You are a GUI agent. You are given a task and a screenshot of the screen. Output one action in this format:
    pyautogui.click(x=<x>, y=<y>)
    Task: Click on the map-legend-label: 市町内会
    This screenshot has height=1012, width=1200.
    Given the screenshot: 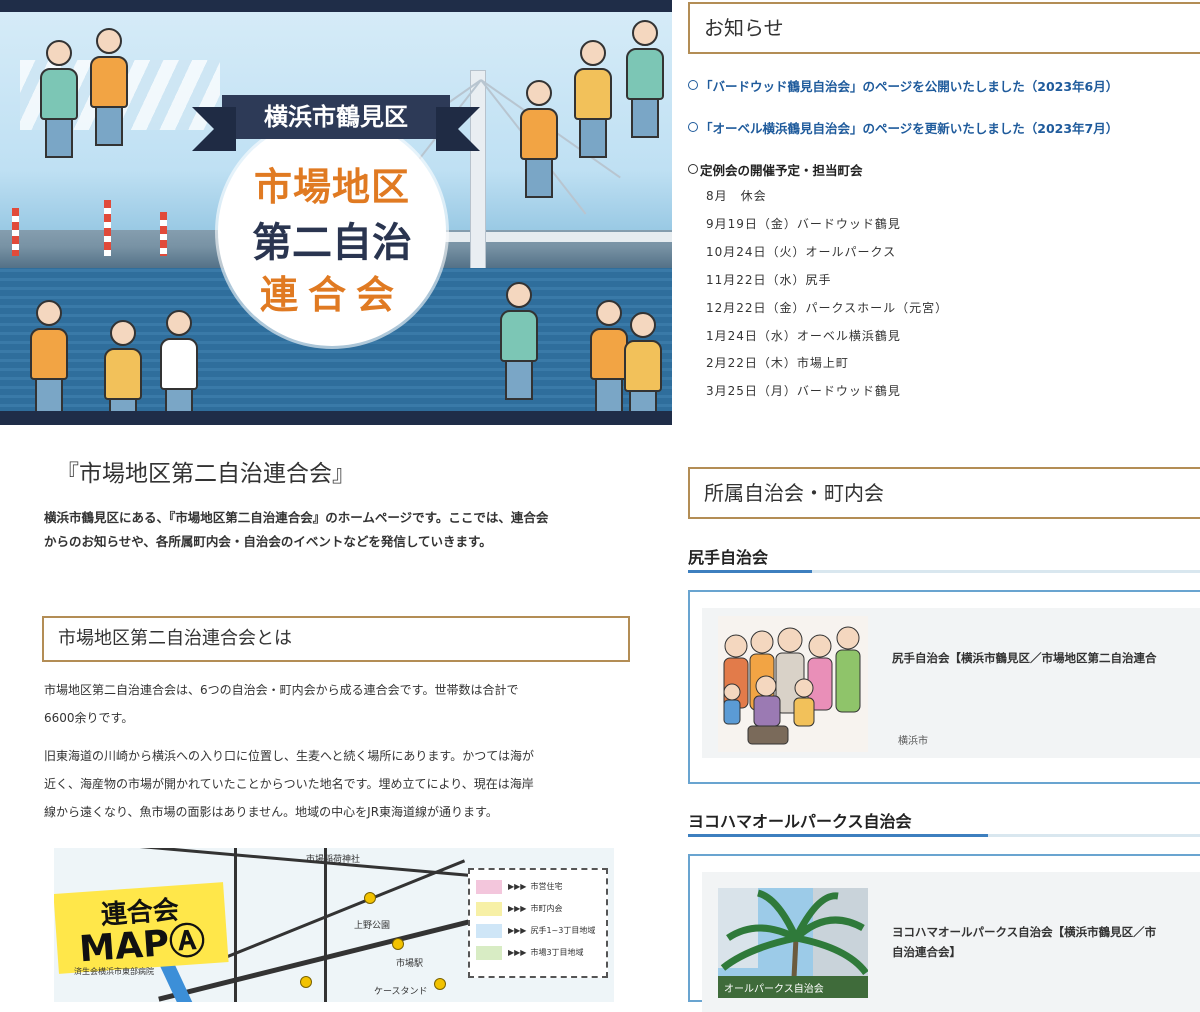 What is the action you would take?
    pyautogui.click(x=546, y=908)
    